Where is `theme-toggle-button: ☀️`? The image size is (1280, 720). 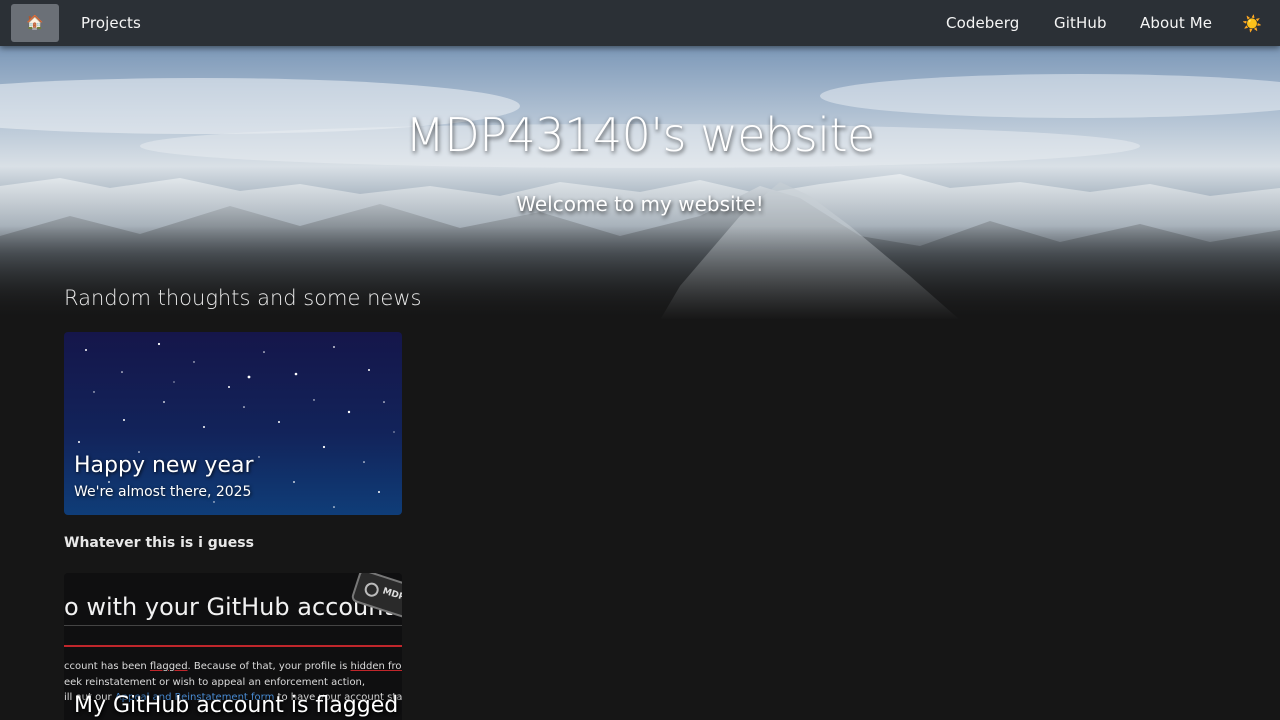 theme-toggle-button: ☀️ is located at coordinates (1252, 23).